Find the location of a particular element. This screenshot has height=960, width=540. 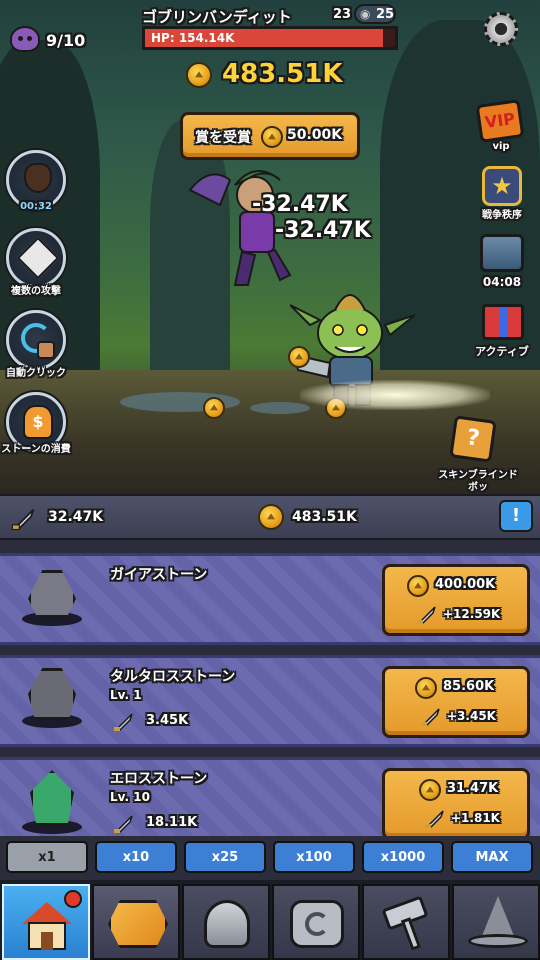

stone-name: ガイアストーン is located at coordinates (159, 575).